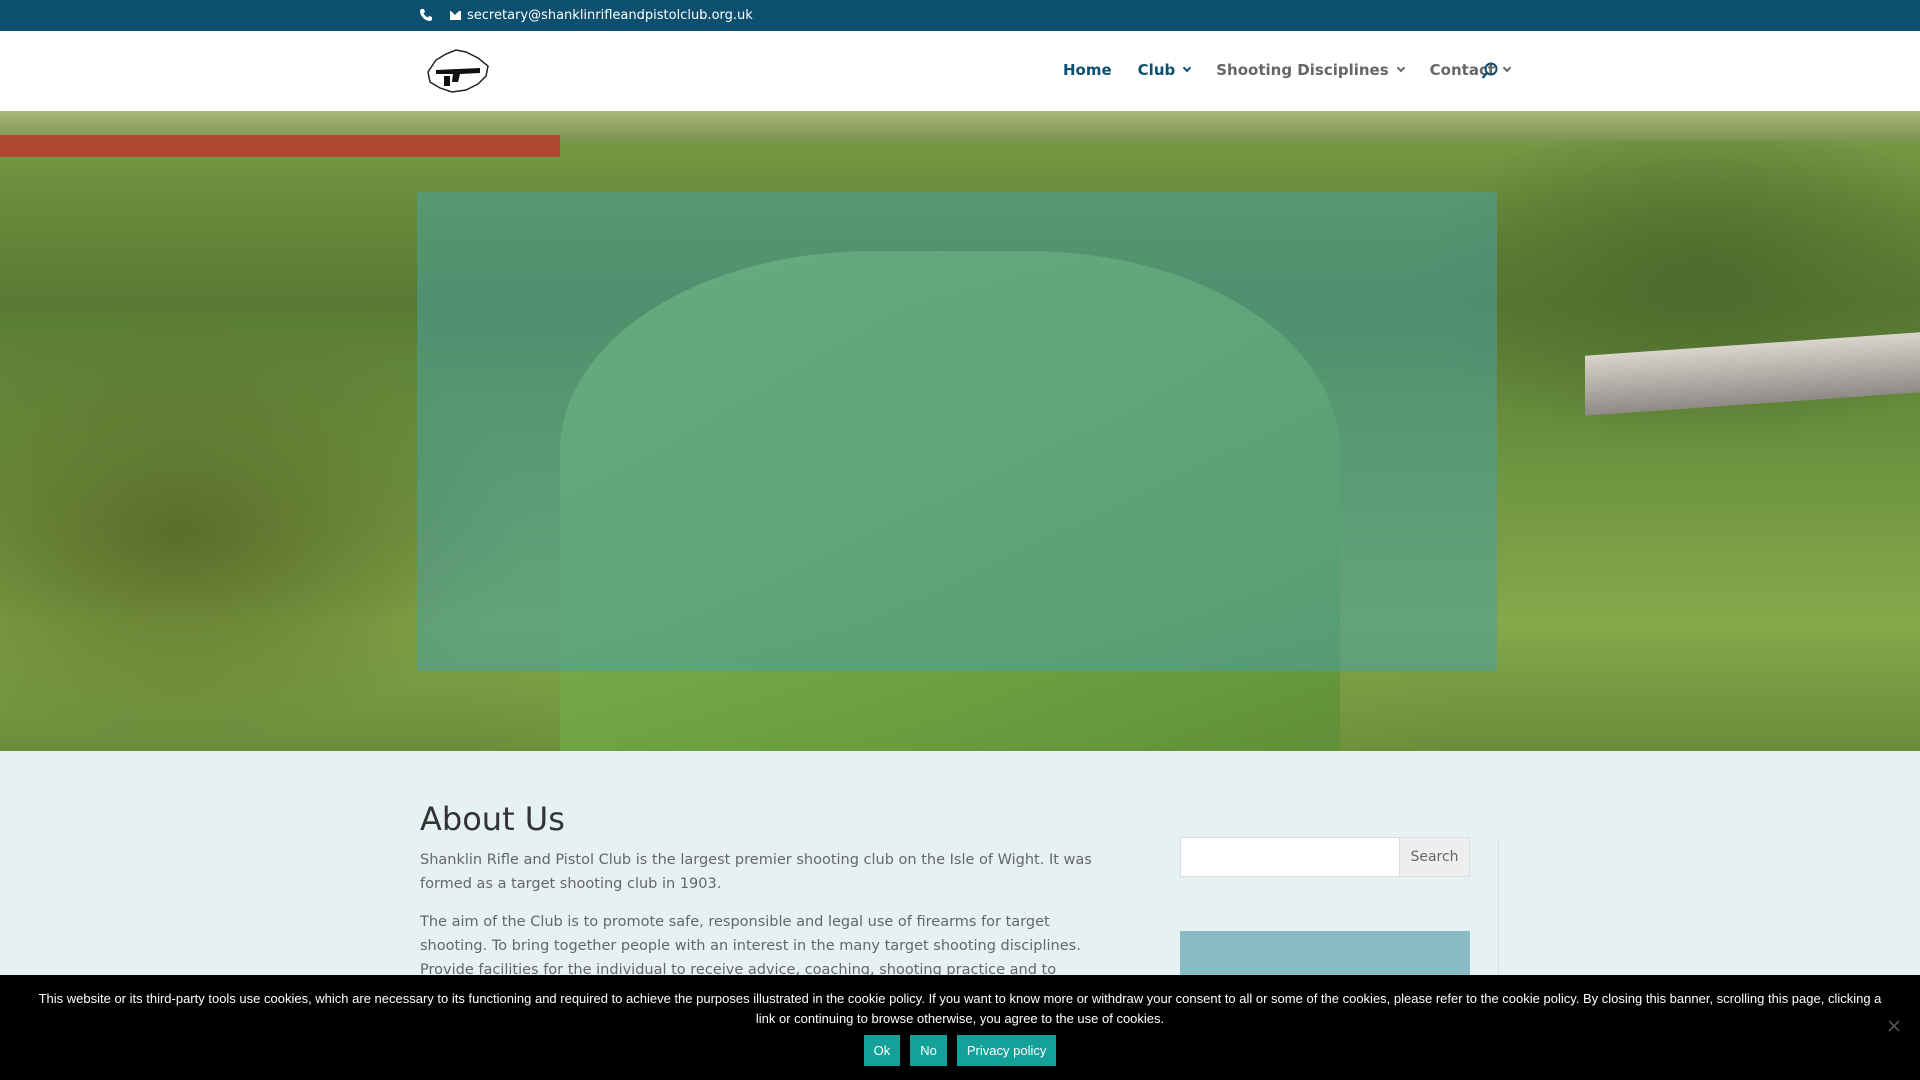  I want to click on search-icon, so click(1490, 71).